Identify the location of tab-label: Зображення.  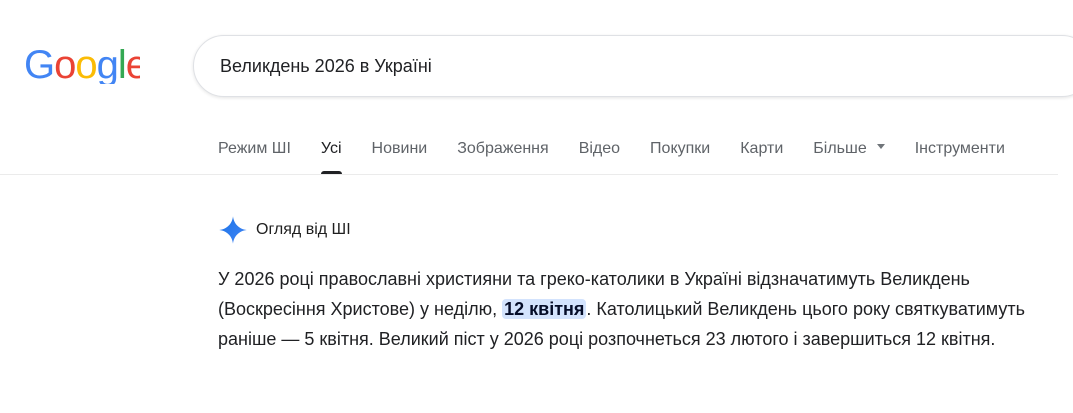
(503, 148).